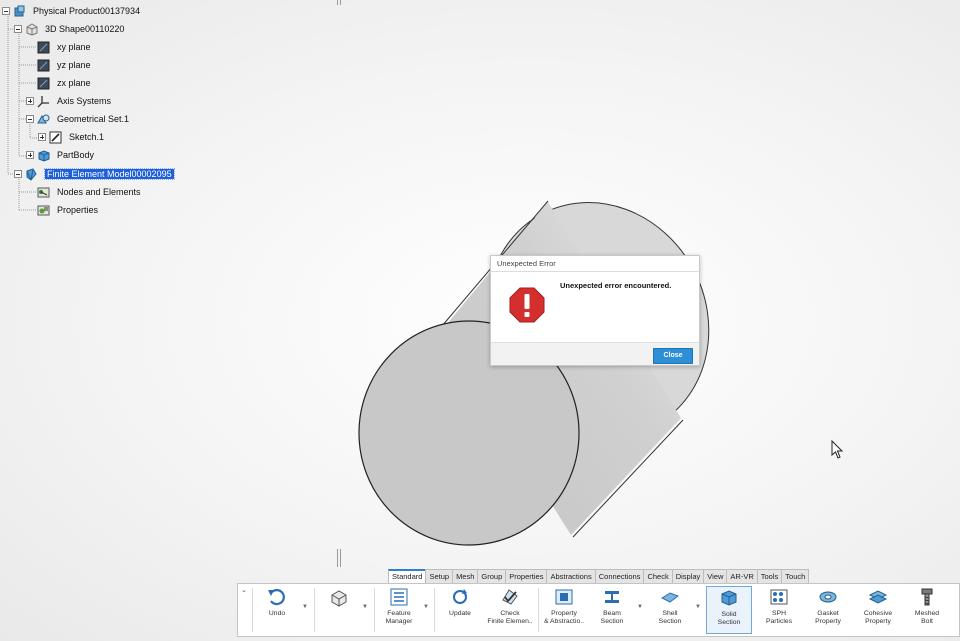 This screenshot has width=960, height=641. Describe the element at coordinates (564, 610) in the screenshot. I see `property-abstraction-button: Property & Abstractio..` at that location.